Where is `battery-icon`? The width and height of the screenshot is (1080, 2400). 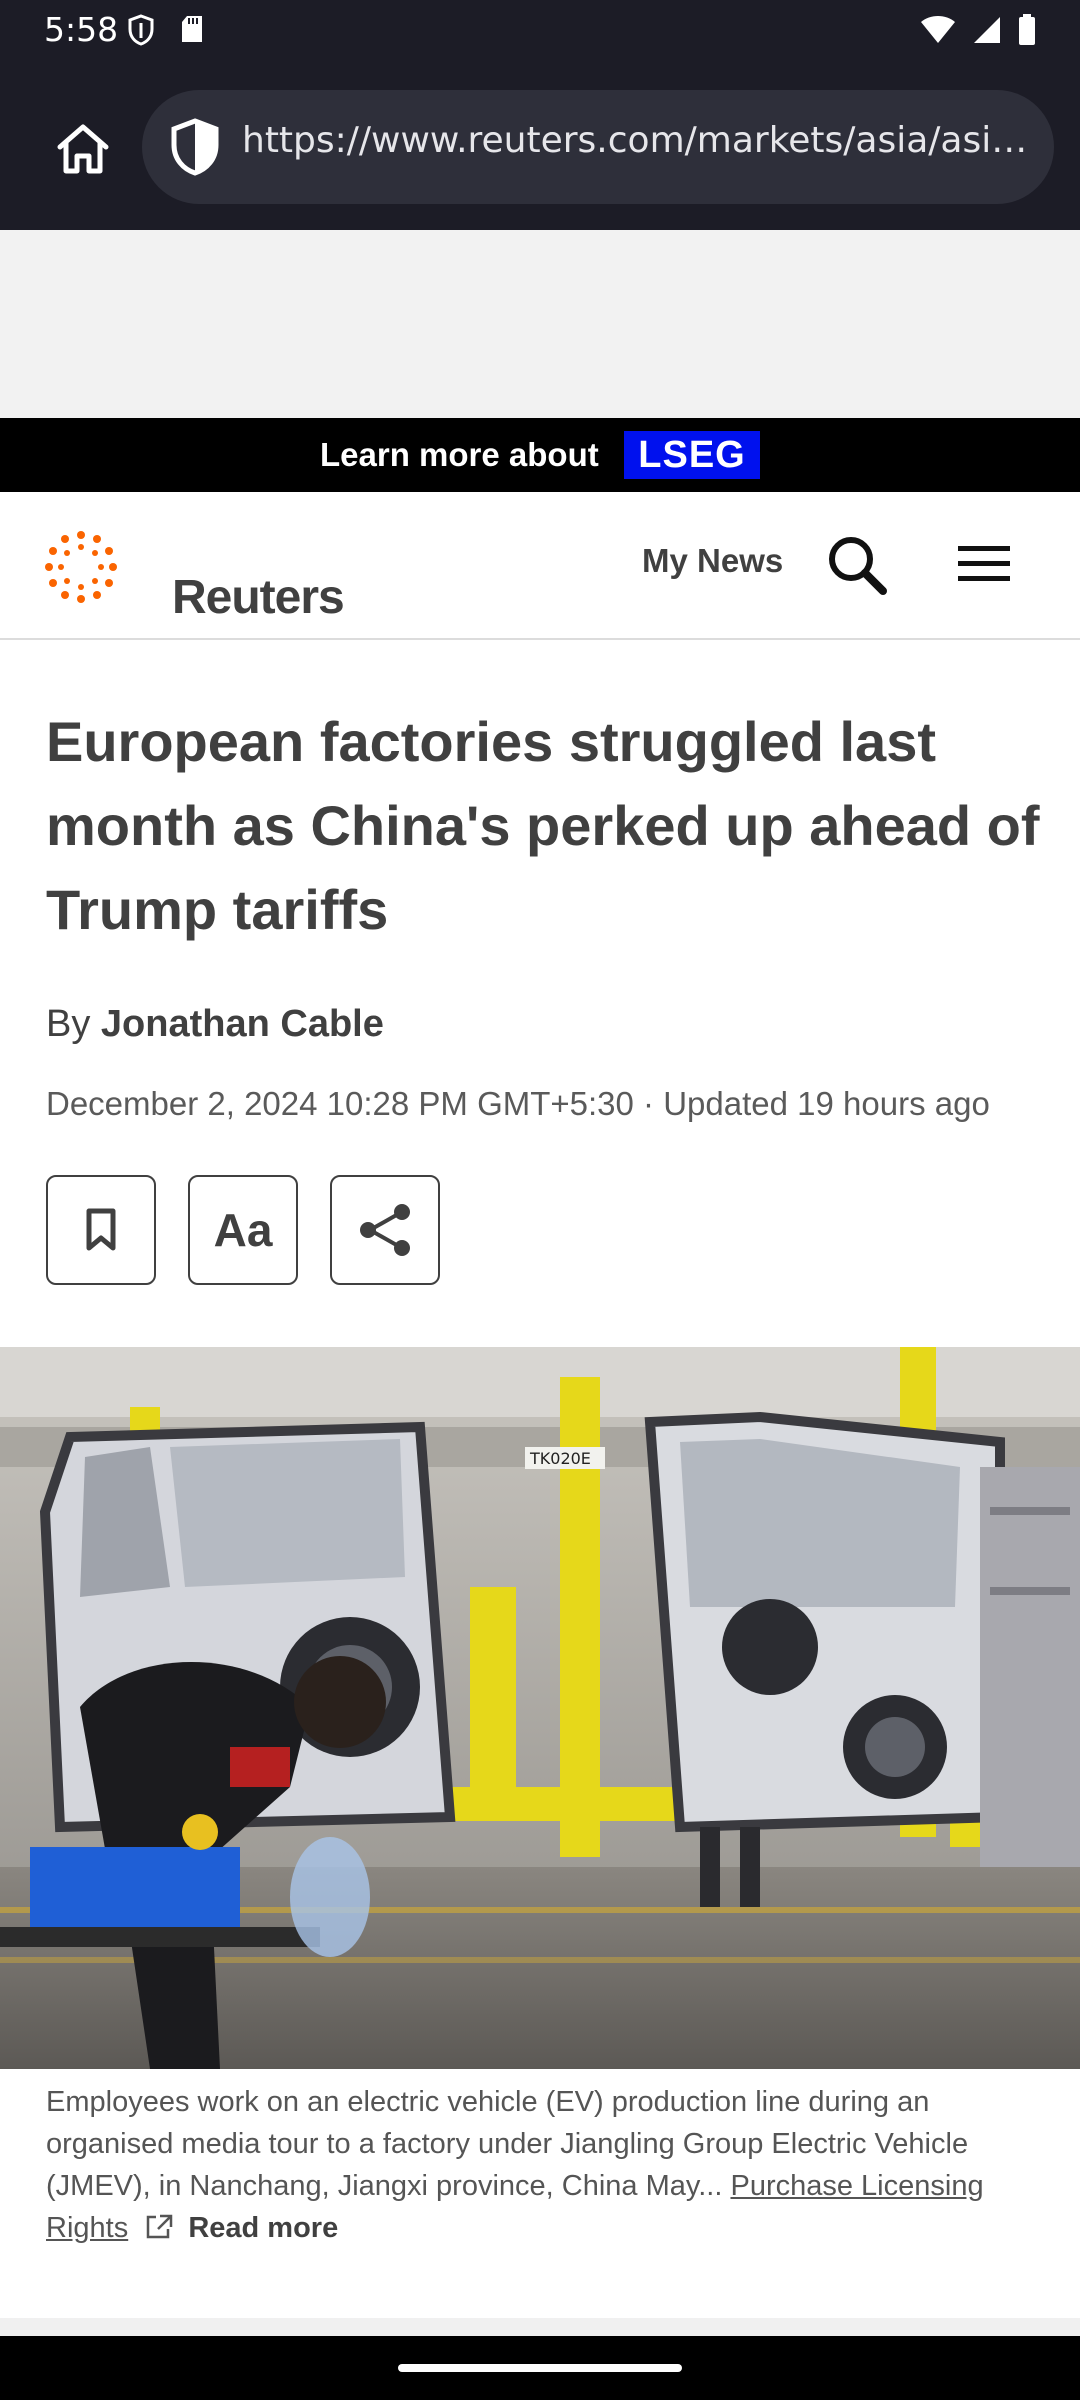
battery-icon is located at coordinates (1027, 29).